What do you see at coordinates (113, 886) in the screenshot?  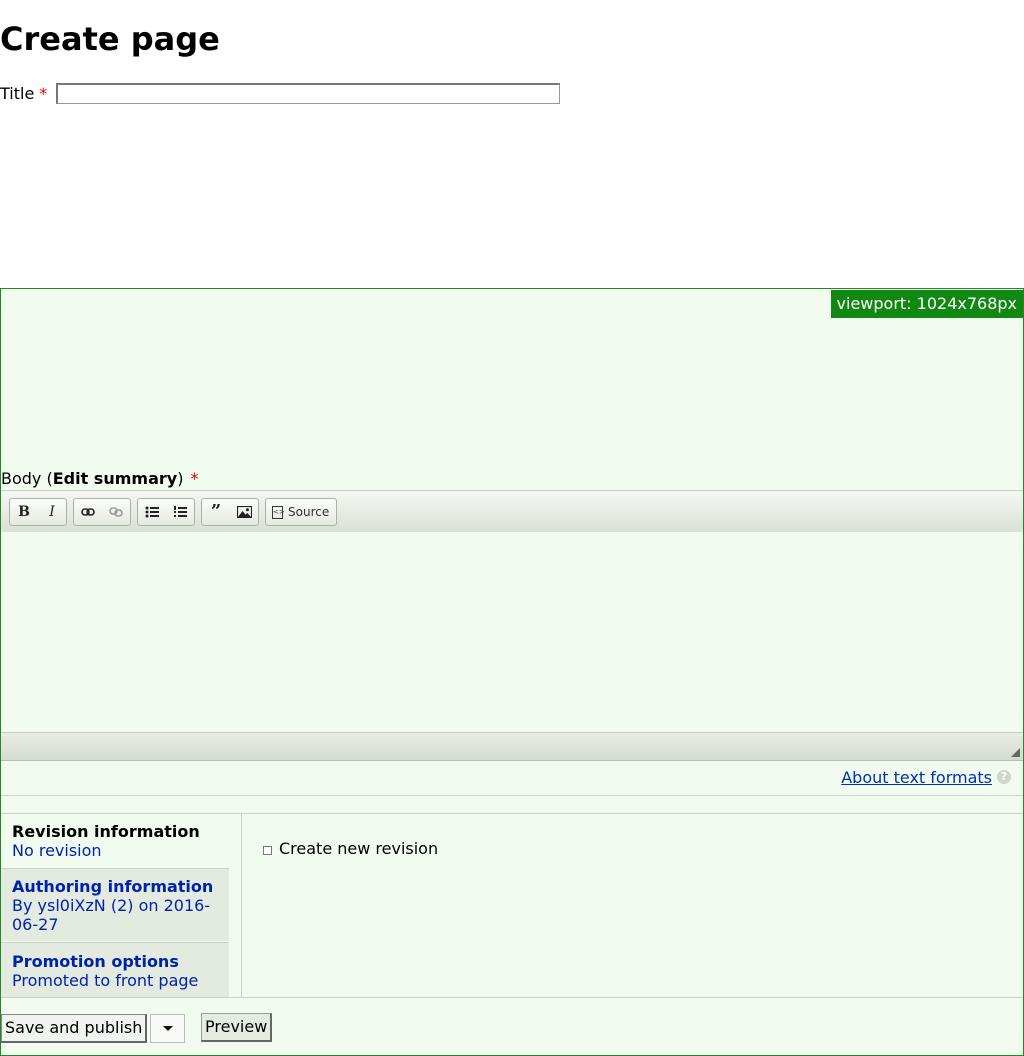 I see `vertical-tab-title: Authoring information` at bounding box center [113, 886].